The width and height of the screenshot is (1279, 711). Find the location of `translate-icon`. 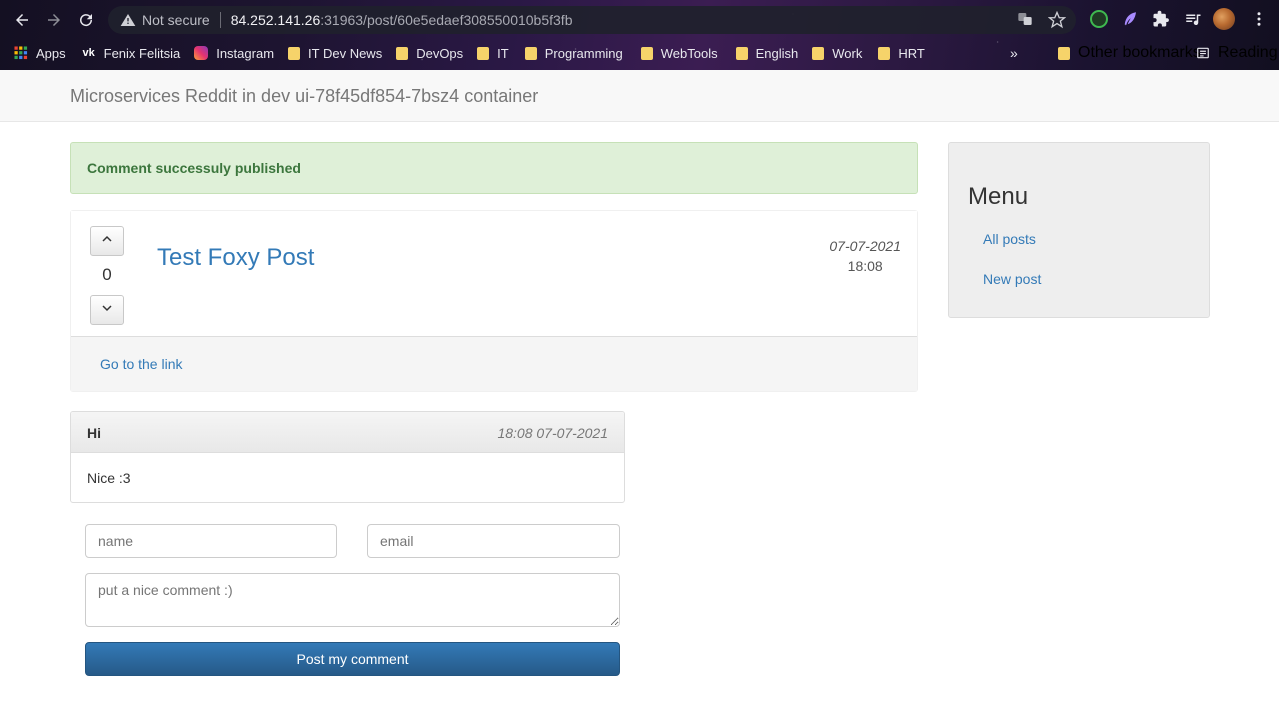

translate-icon is located at coordinates (1025, 20).